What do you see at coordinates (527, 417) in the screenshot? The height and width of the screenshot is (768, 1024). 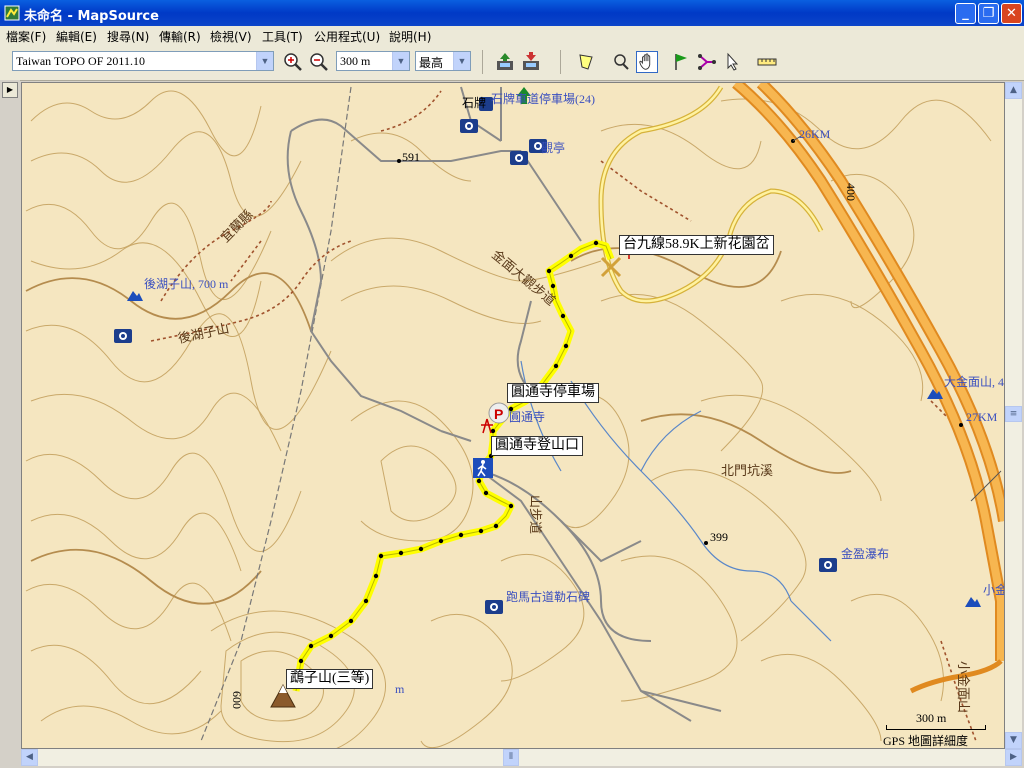 I see `yuantong-temple-label: 圓通寺` at bounding box center [527, 417].